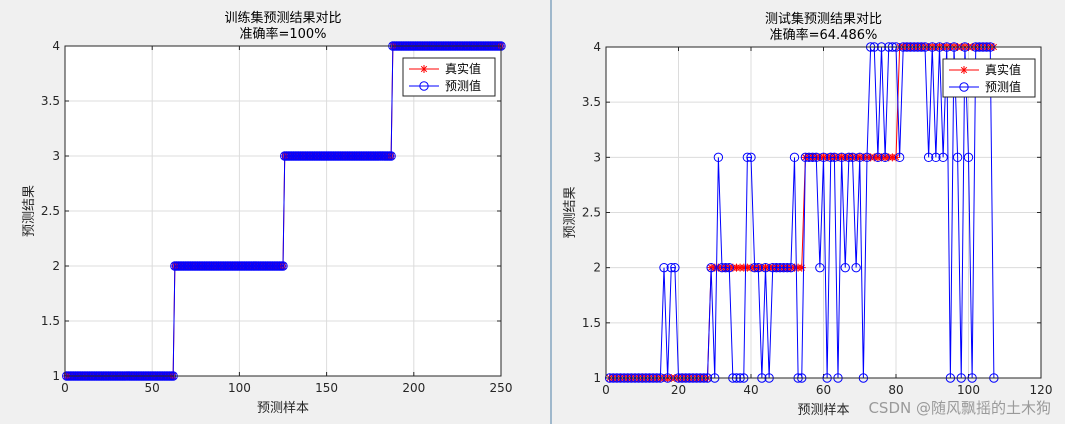 The width and height of the screenshot is (1065, 424). I want to click on chart-subtitle: 准确率=100%, so click(282, 34).